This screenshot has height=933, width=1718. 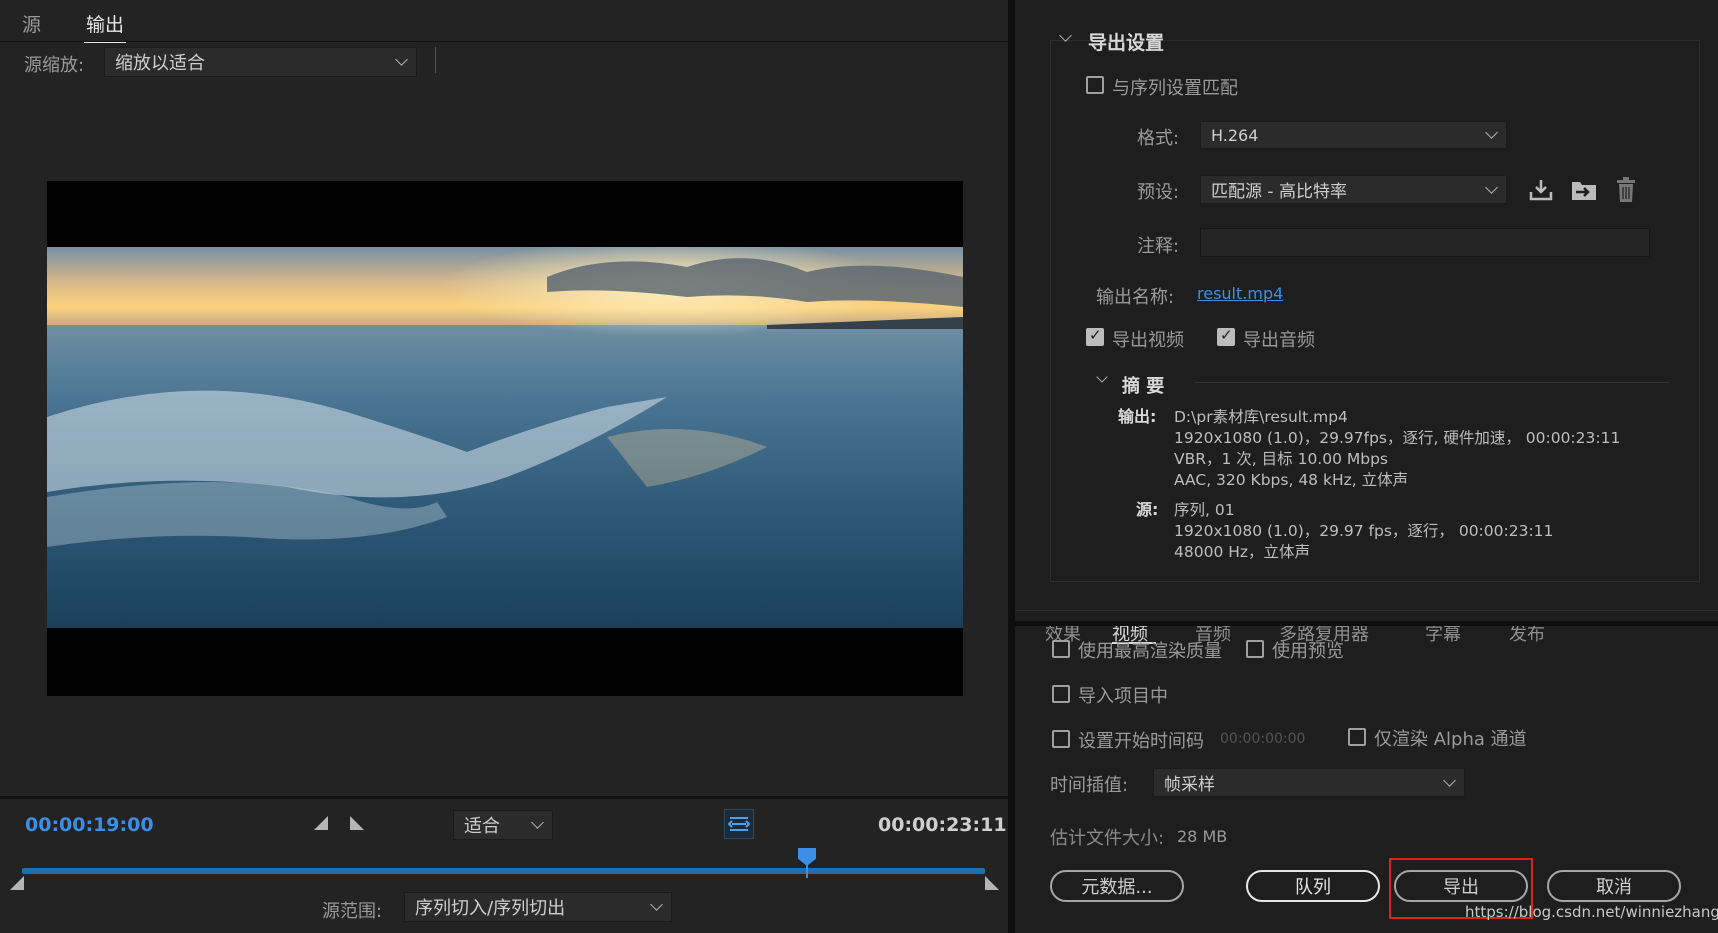 What do you see at coordinates (1313, 886) in the screenshot?
I see `queue-button: 队列` at bounding box center [1313, 886].